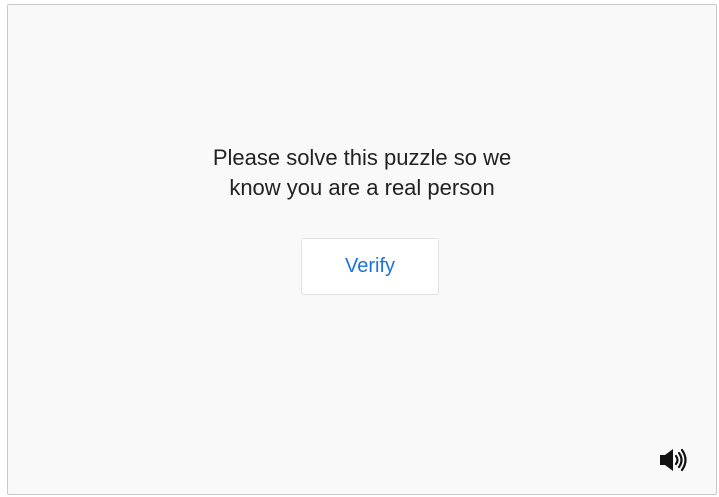 This screenshot has width=719, height=497. Describe the element at coordinates (362, 187) in the screenshot. I see `prompt-line-2: know you are a real person` at that location.